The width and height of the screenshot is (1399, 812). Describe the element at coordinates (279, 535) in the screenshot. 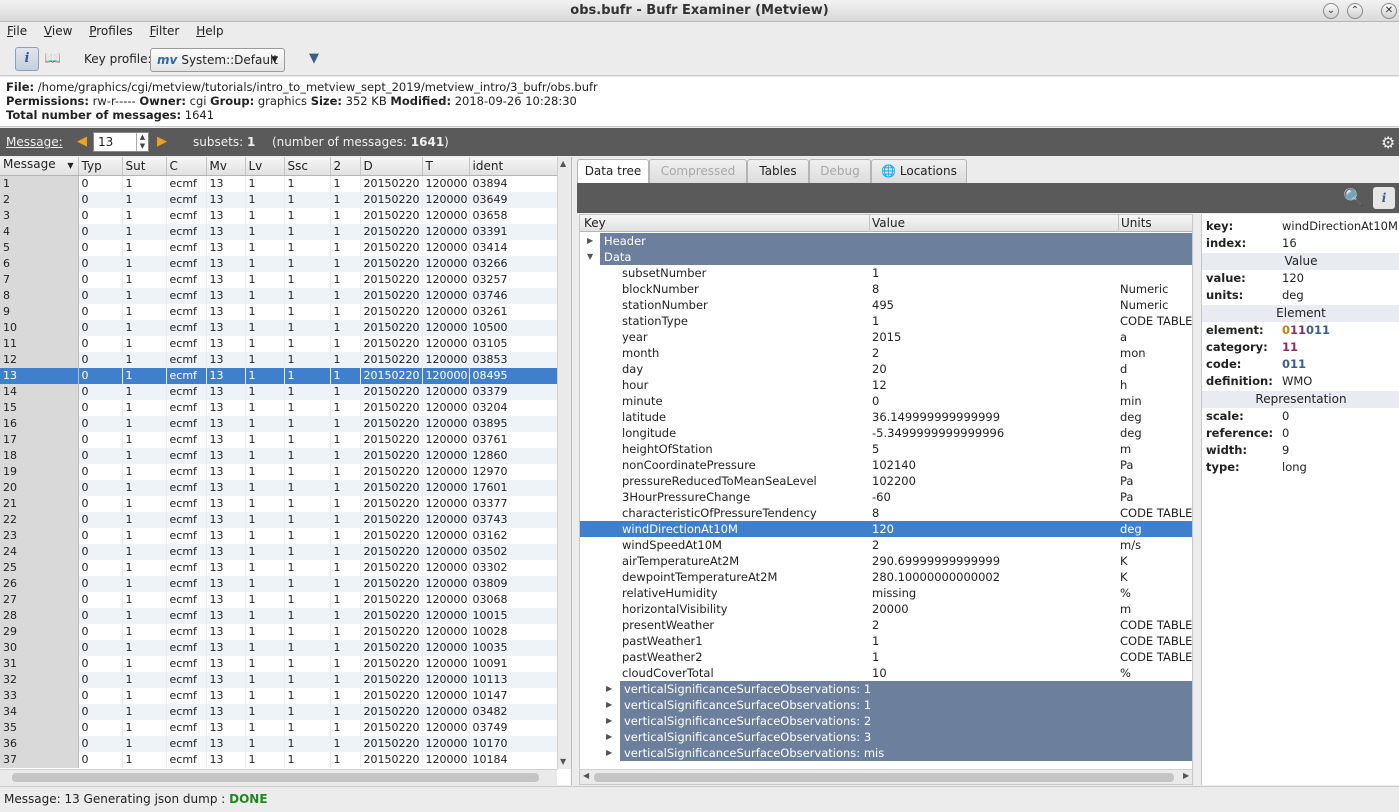

I see `table-row: 23 0 1 ecmf 13 1 1 1 20150220 120000 03162` at that location.